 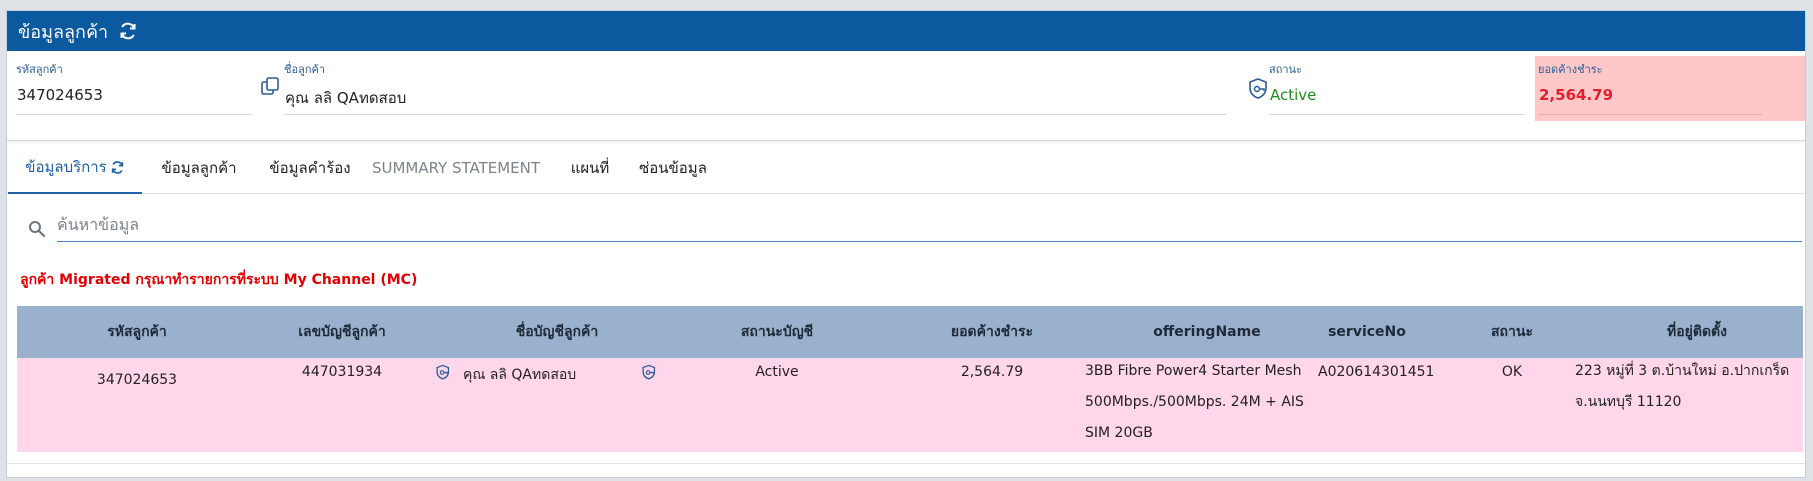 I want to click on cell-account-status: Active, so click(x=777, y=372).